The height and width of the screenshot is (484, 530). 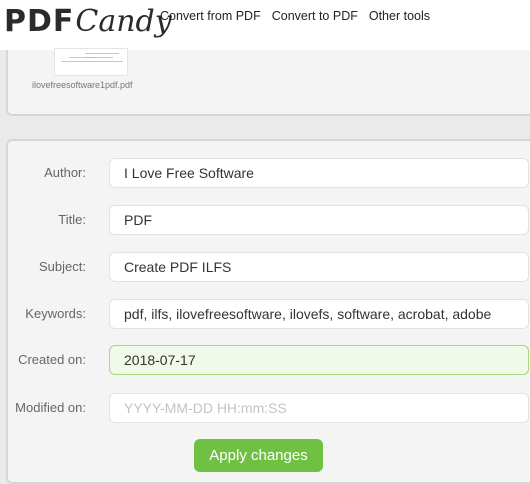 What do you see at coordinates (123, 21) in the screenshot?
I see `logo-candy-text: Candy` at bounding box center [123, 21].